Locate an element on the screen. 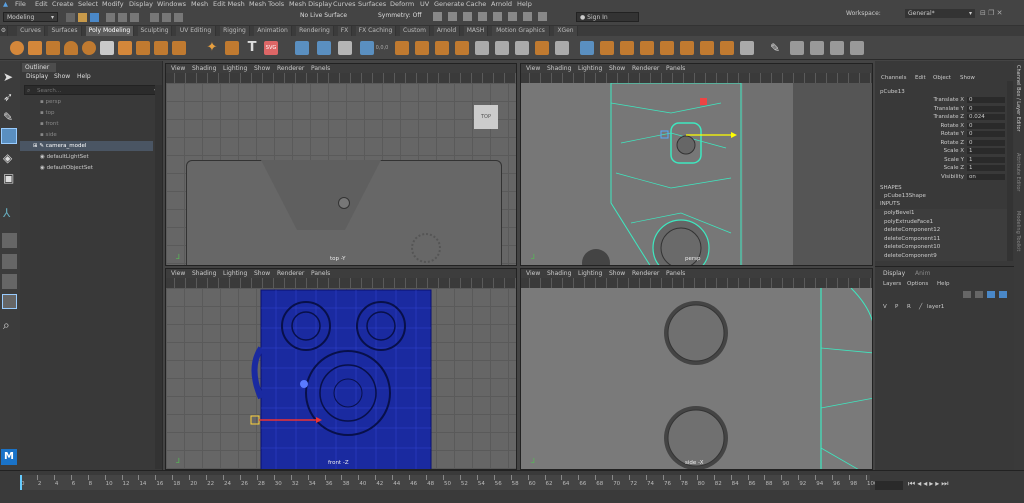 The width and height of the screenshot is (1024, 503). list-item: ▪ front is located at coordinates (49, 124).